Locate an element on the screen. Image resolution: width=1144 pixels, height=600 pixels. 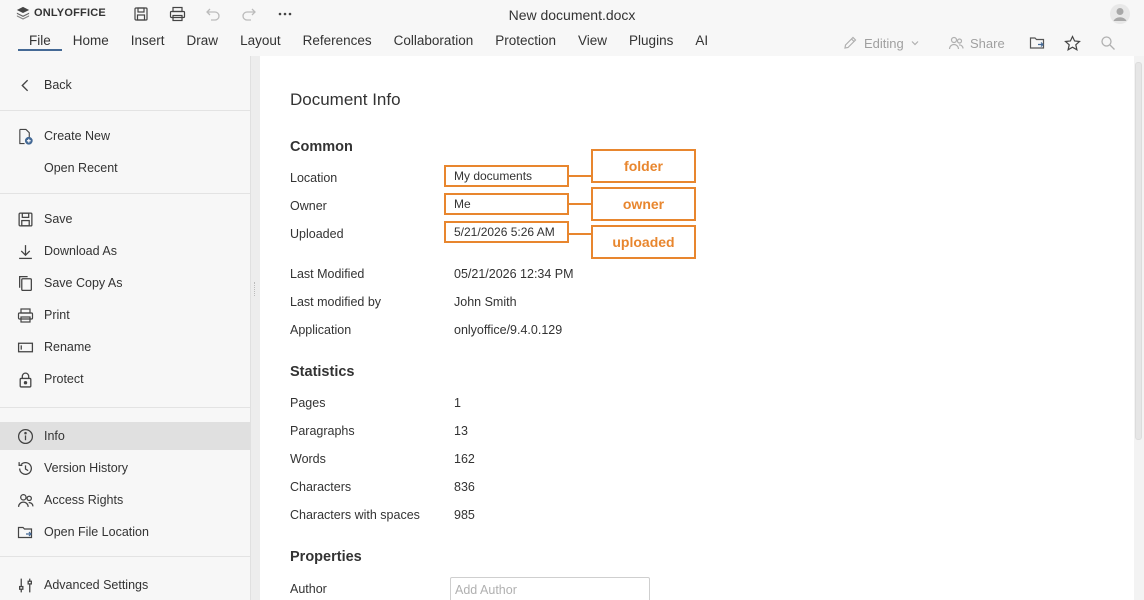
tab-plugins: Plugins is located at coordinates (651, 42).